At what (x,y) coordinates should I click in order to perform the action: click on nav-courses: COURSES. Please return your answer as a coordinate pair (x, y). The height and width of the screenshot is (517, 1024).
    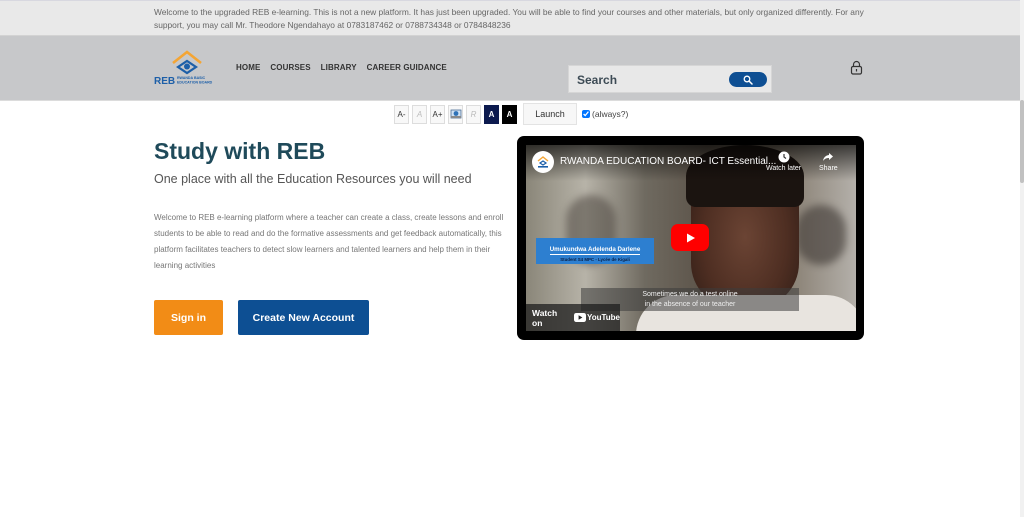
    Looking at the image, I should click on (290, 67).